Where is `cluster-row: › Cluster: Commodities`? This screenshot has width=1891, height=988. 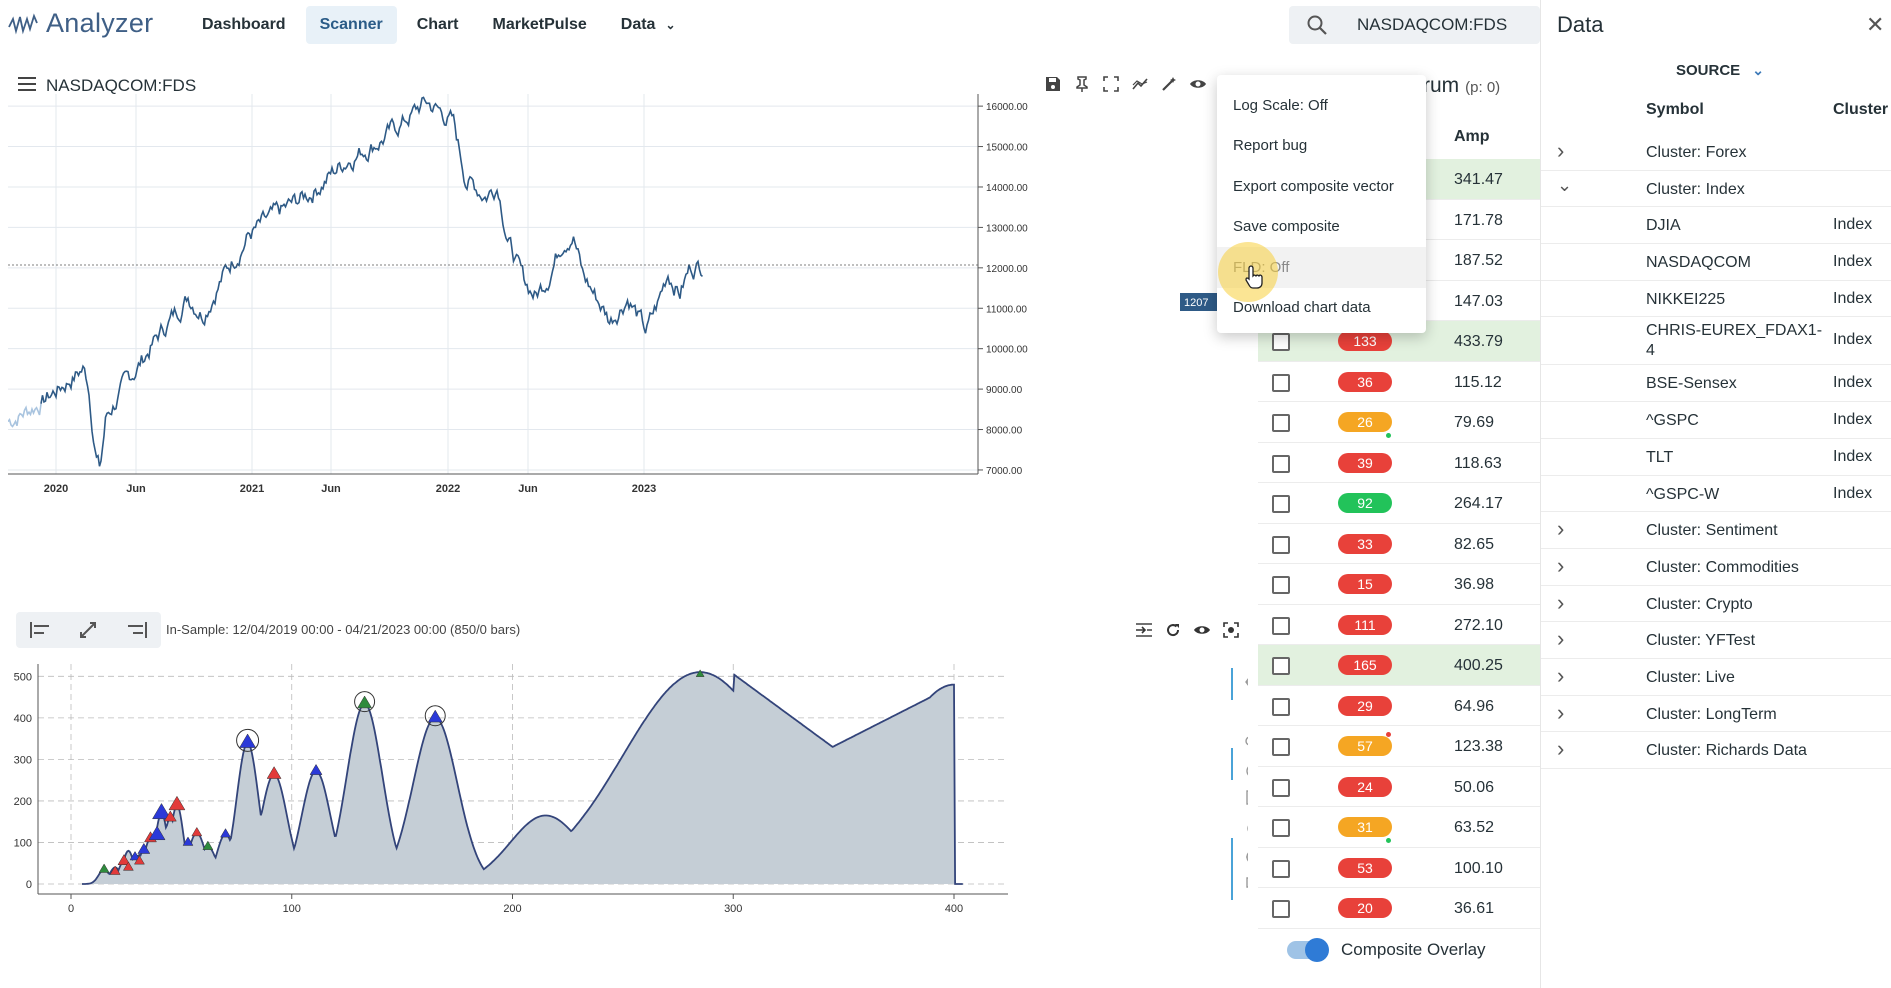
cluster-row: › Cluster: Commodities is located at coordinates (1716, 567).